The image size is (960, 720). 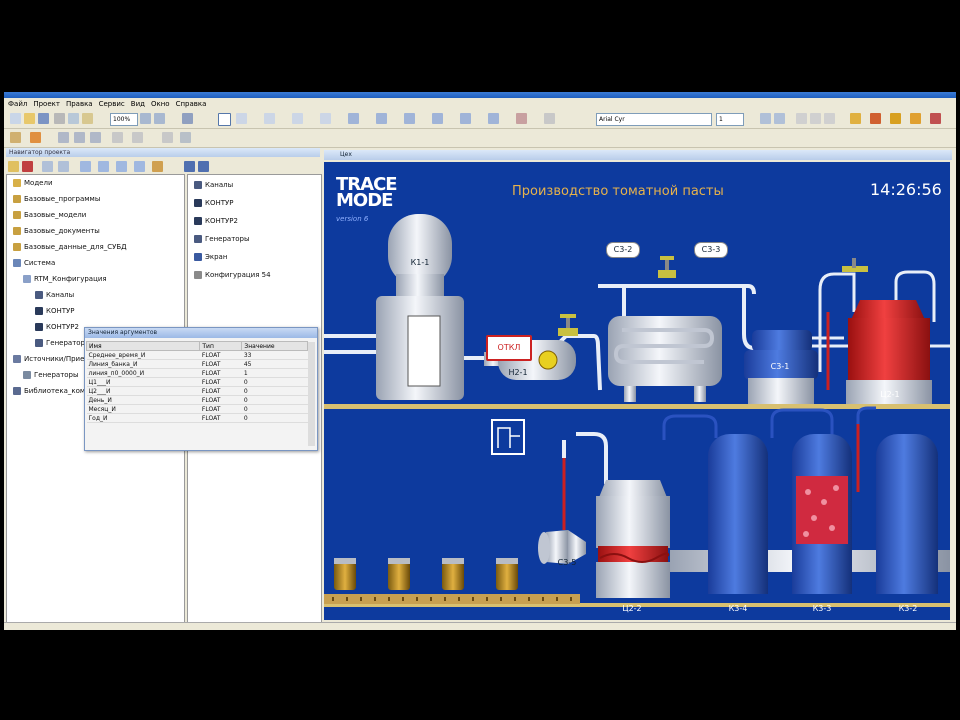 I want to click on tree-item: Базовые_данные_для_СУБД, so click(x=70, y=247).